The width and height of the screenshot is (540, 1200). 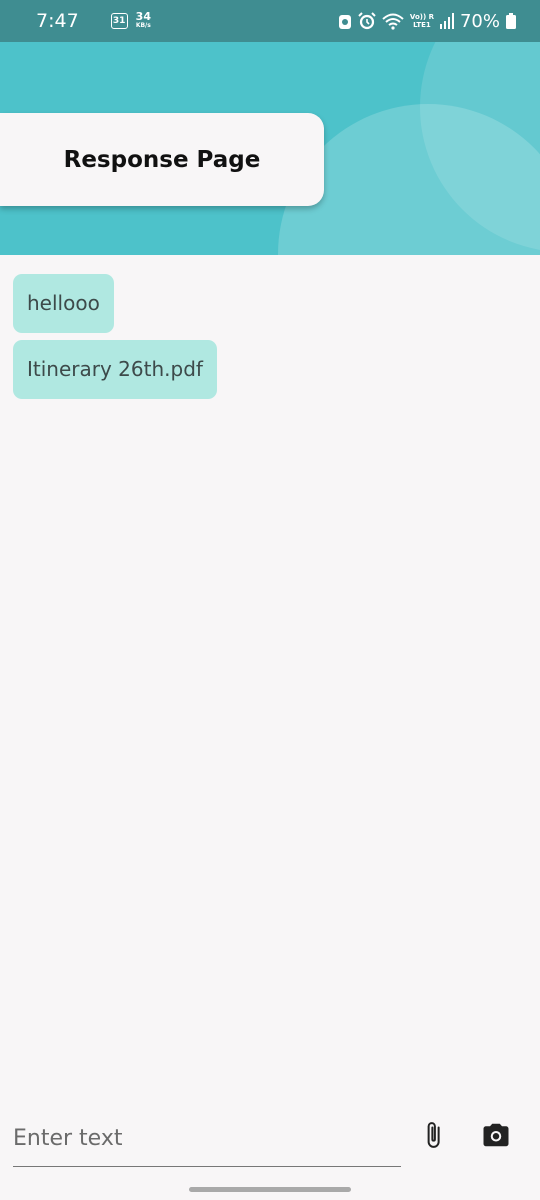 I want to click on status-time: 7:47, so click(x=57, y=21).